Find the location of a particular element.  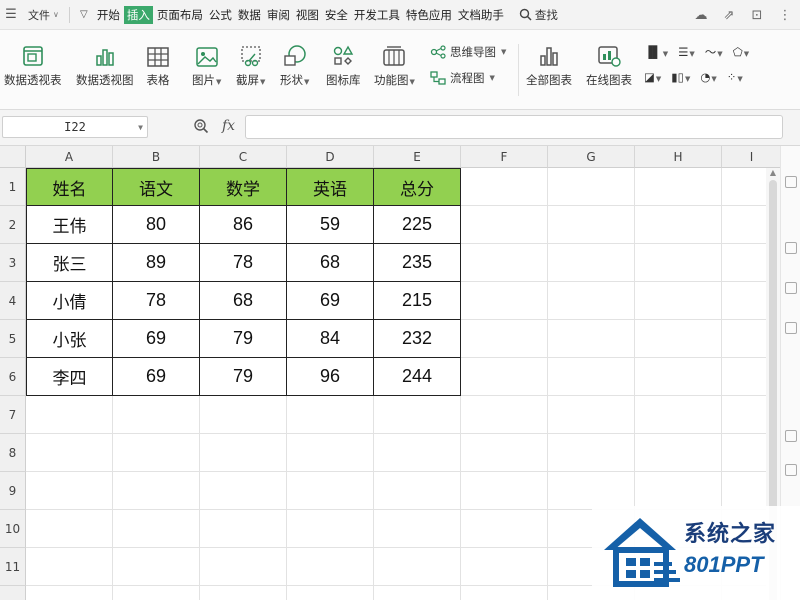

cell-h8 is located at coordinates (678, 453).